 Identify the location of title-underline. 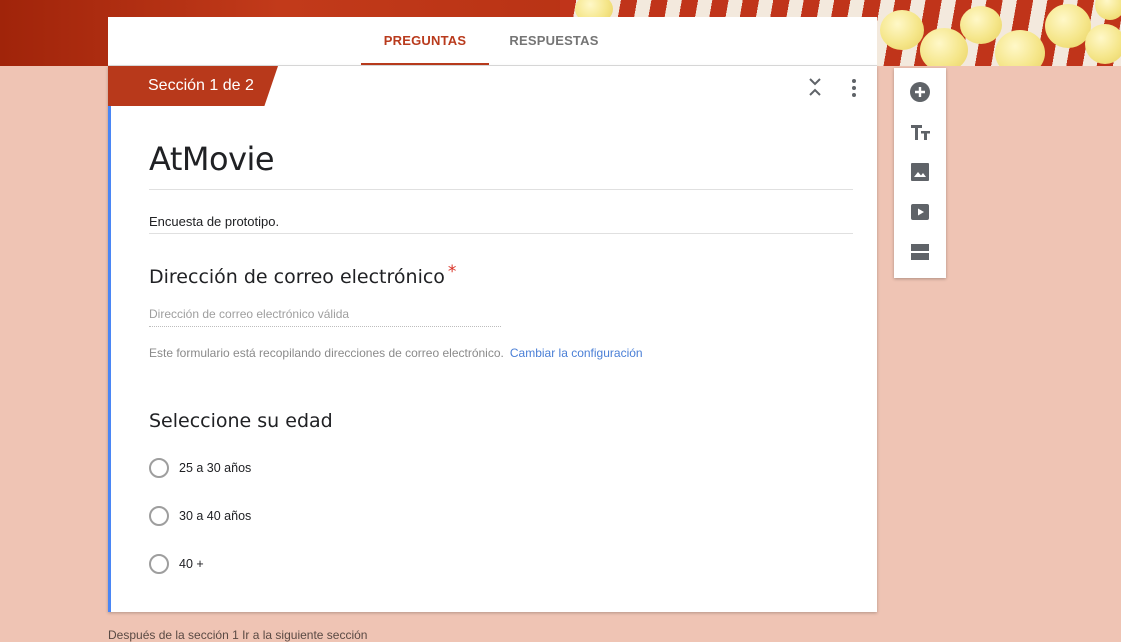
(501, 189).